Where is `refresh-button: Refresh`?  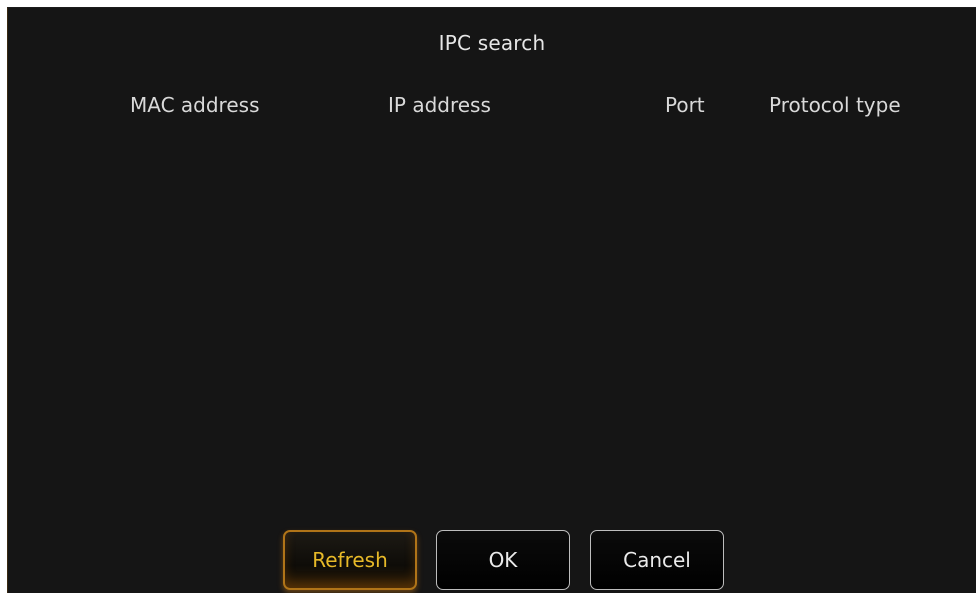
refresh-button: Refresh is located at coordinates (350, 560).